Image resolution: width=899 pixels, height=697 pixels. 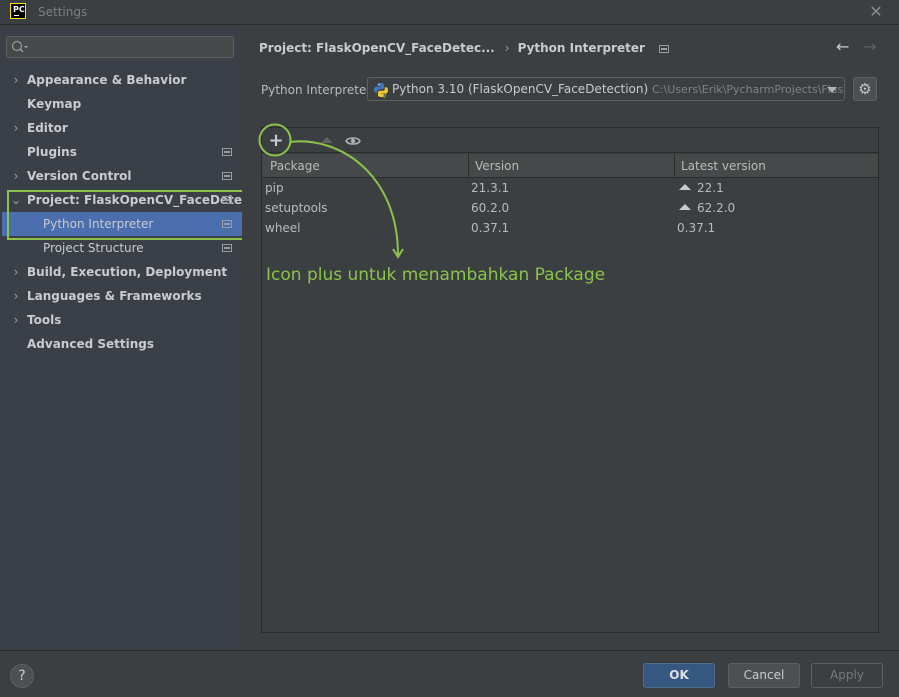 I want to click on package-name: wheel, so click(x=283, y=228).